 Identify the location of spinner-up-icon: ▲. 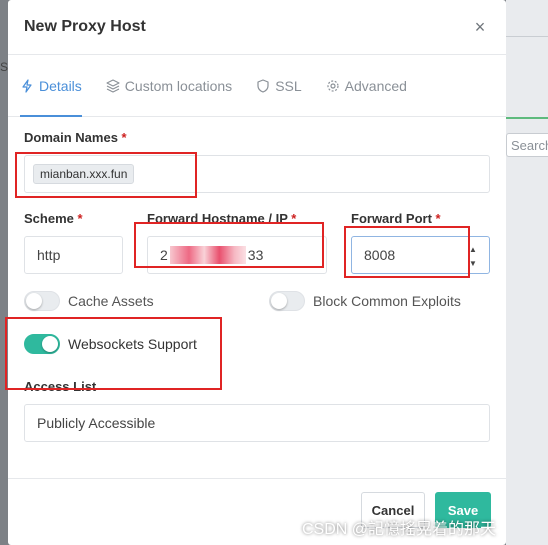
(473, 250).